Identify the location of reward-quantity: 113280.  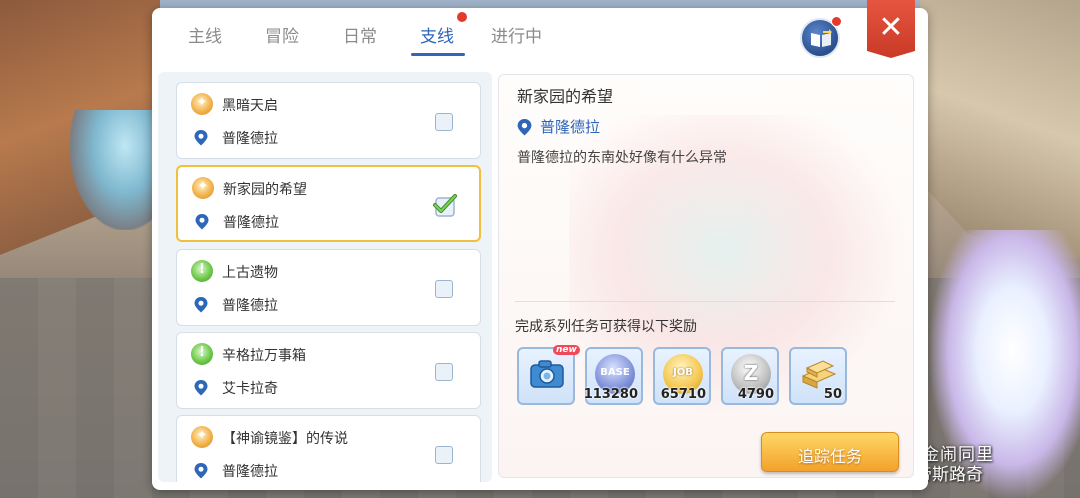
(610, 394).